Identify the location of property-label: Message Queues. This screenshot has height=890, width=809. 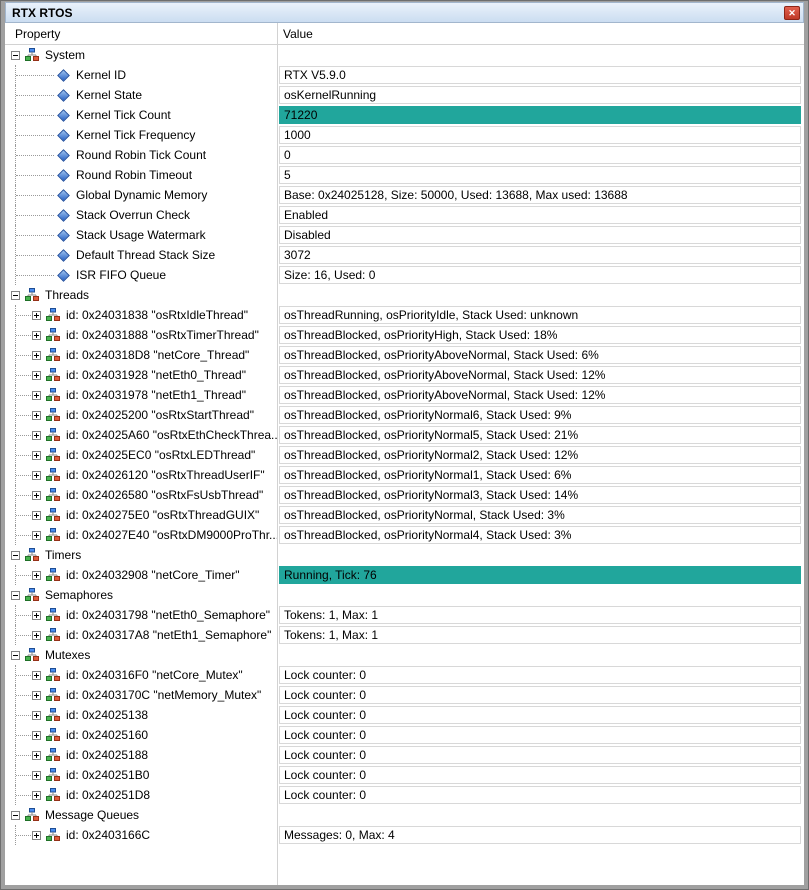
(92, 815).